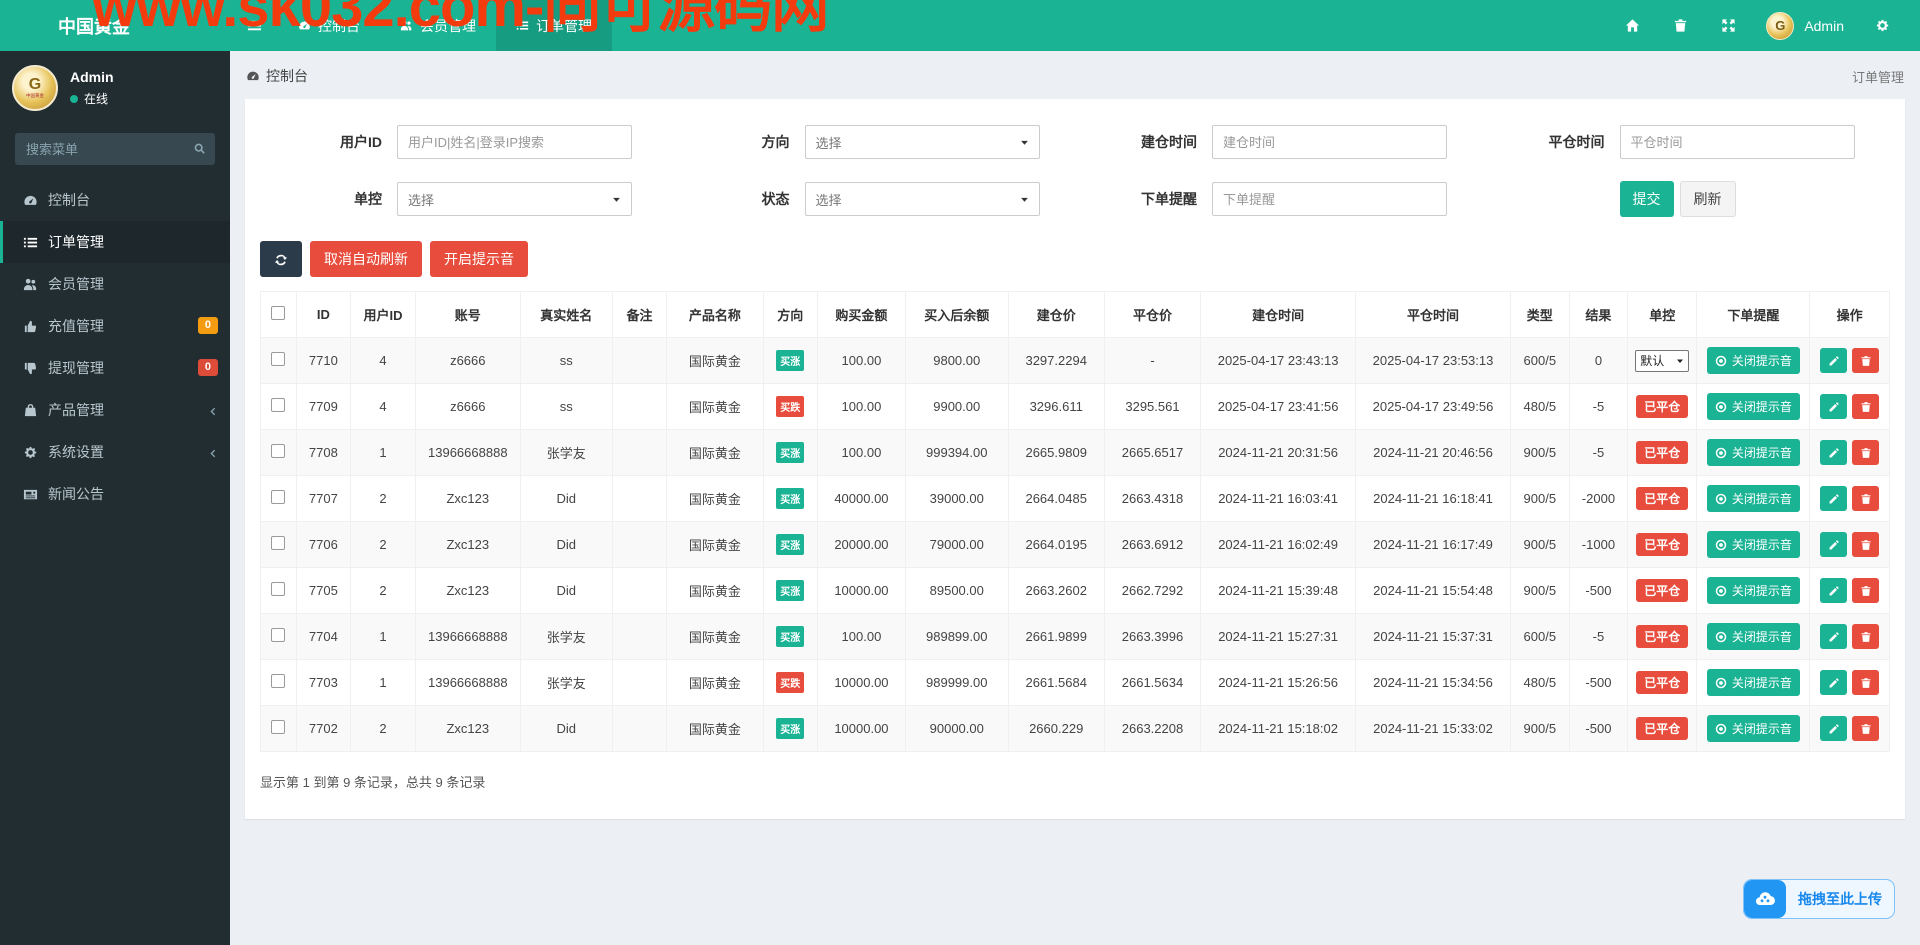 This screenshot has height=945, width=1920. What do you see at coordinates (1680, 25) in the screenshot?
I see `clear-cache-button` at bounding box center [1680, 25].